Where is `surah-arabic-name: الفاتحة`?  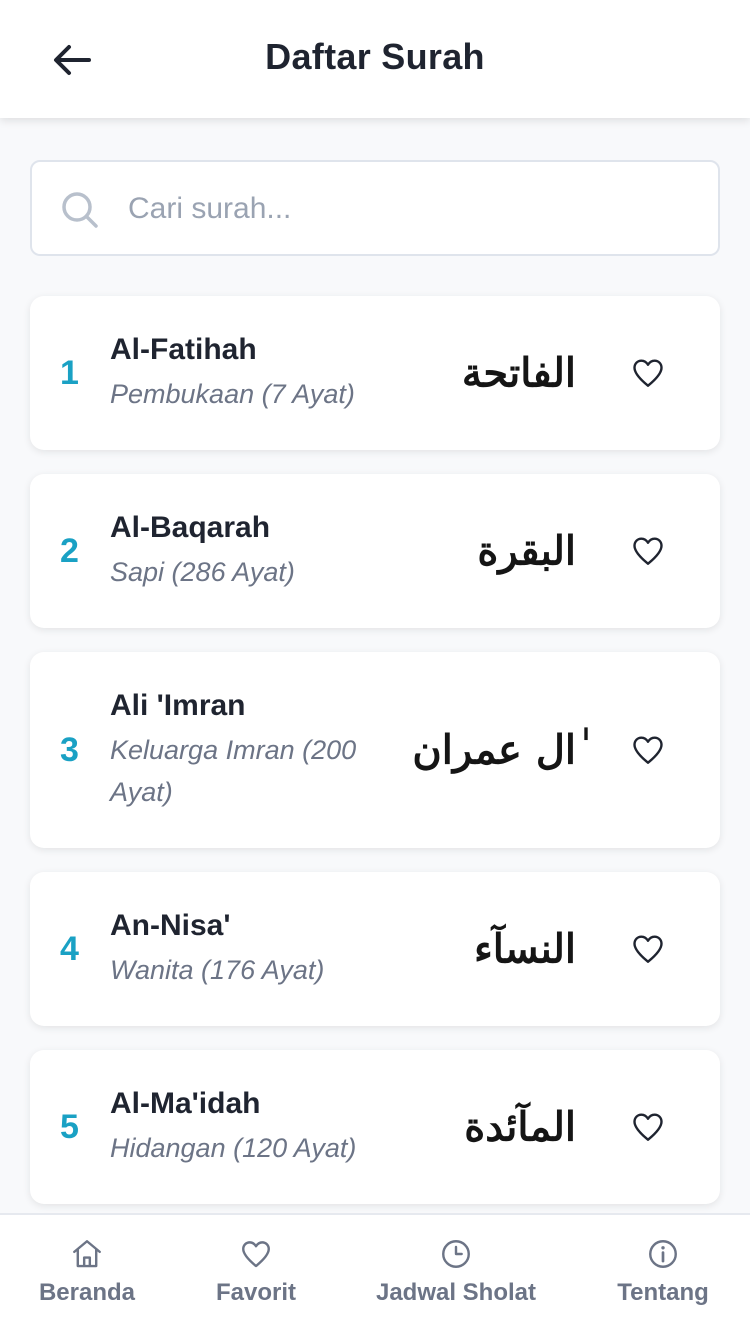
surah-arabic-name: الفاتحة is located at coordinates (518, 373).